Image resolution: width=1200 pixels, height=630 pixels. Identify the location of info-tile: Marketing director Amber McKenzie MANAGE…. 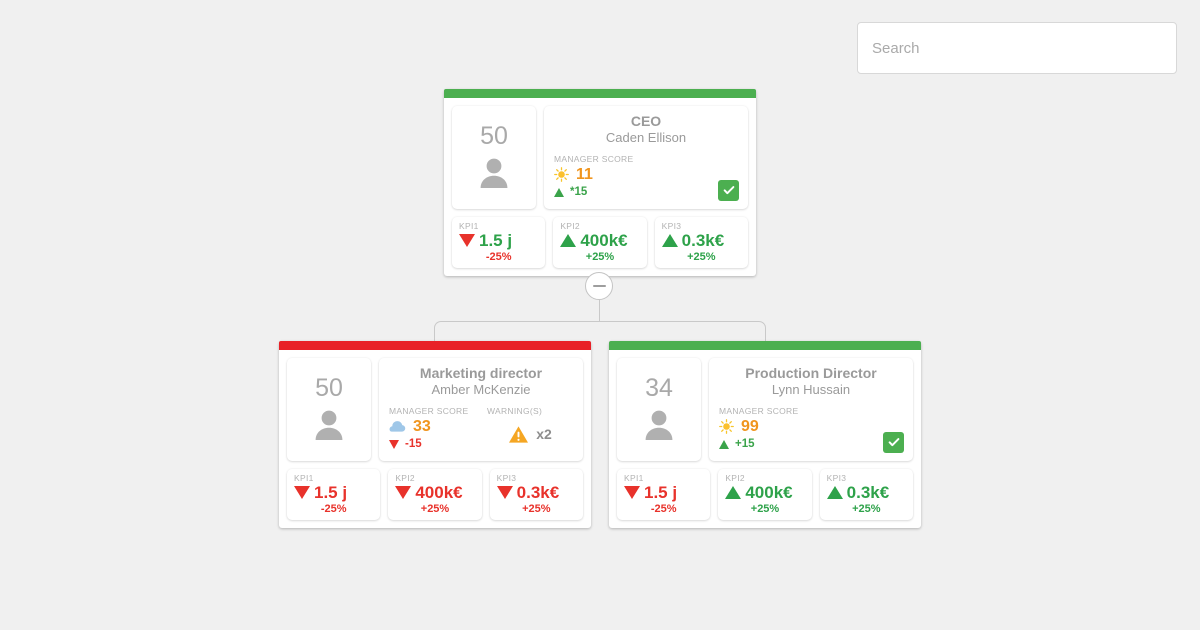
(481, 409).